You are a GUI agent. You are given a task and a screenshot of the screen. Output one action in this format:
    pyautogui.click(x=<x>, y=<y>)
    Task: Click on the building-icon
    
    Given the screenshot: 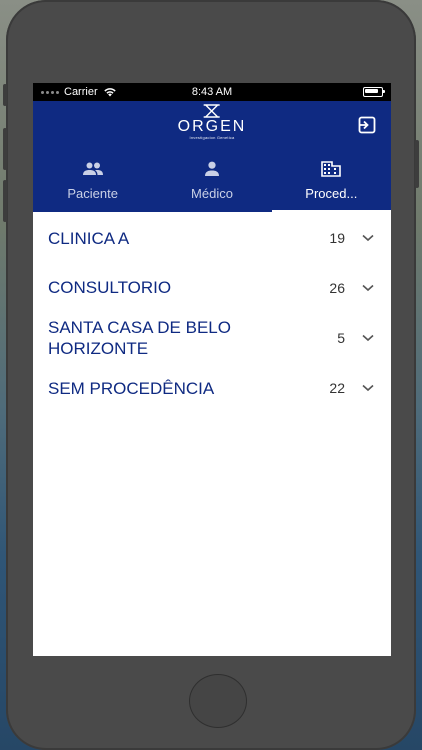 What is the action you would take?
    pyautogui.click(x=331, y=169)
    